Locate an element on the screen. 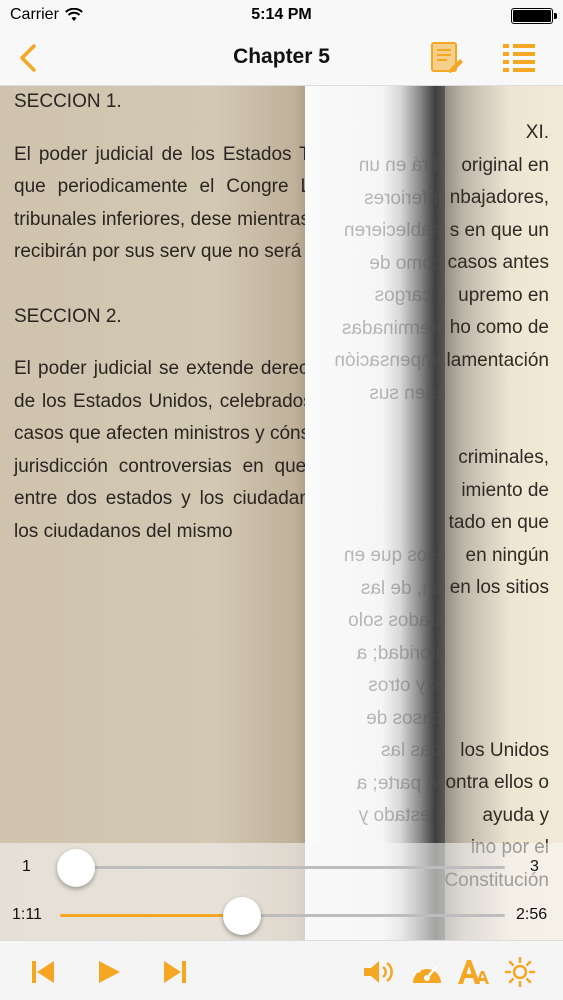 The image size is (563, 1000). navigation-bar: Chapter 5 is located at coordinates (281, 58).